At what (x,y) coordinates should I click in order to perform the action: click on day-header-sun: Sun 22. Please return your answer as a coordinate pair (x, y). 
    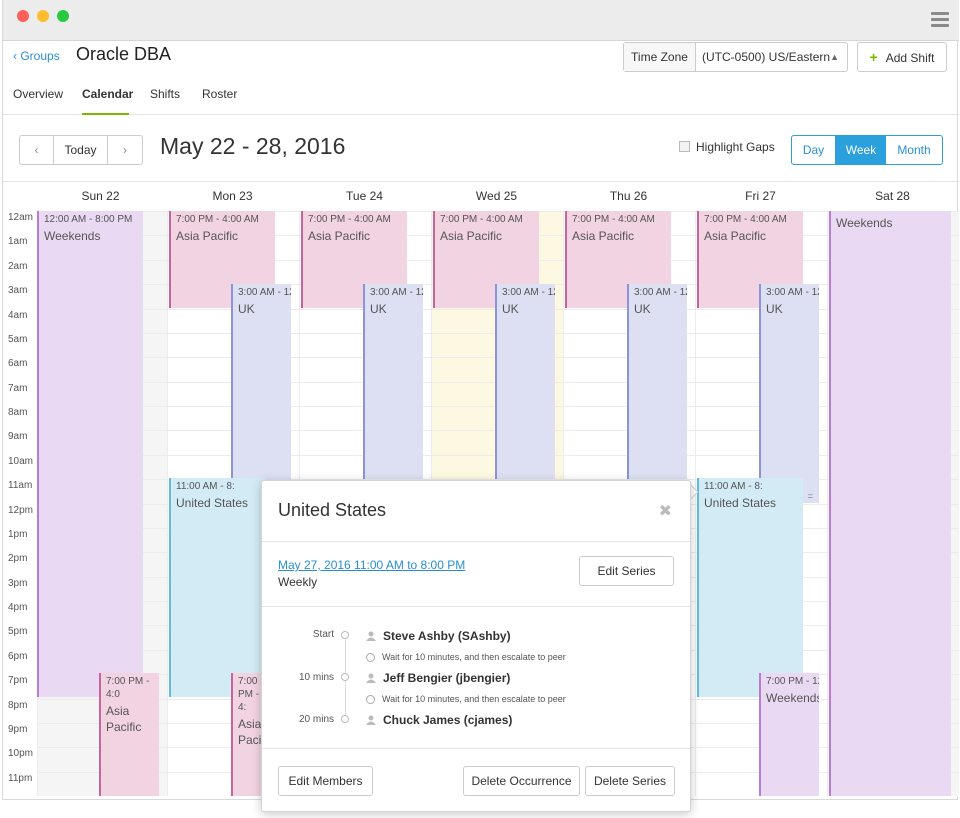
    Looking at the image, I should click on (100, 196).